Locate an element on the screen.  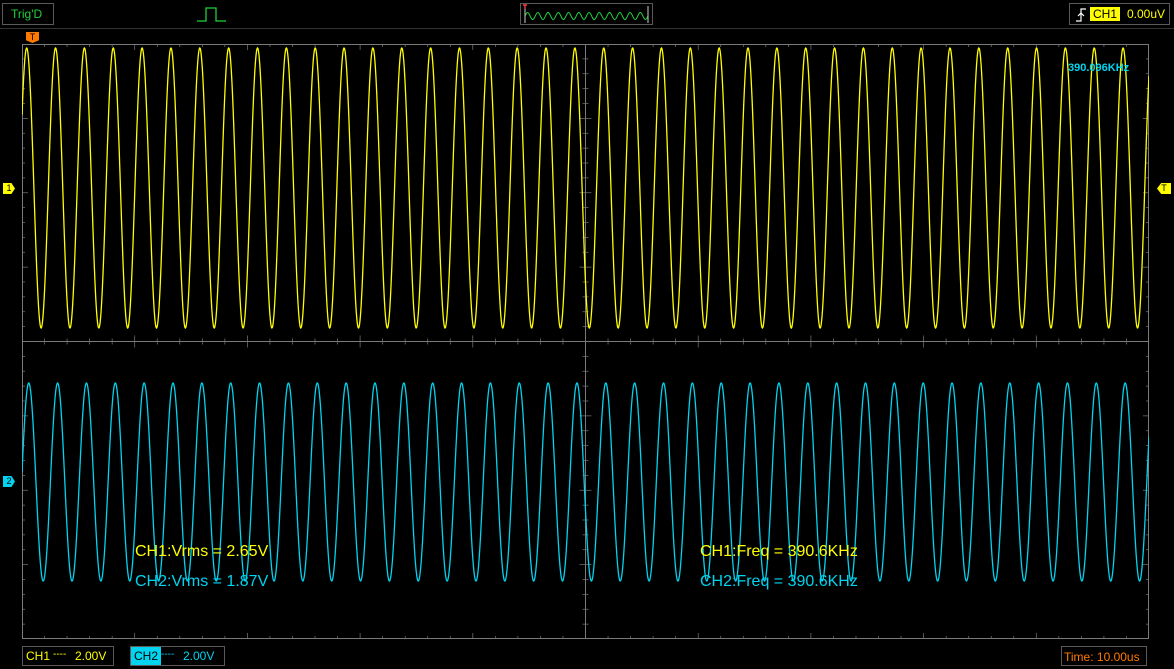
ch1-freq-measurement: CH1:Freq = 390.6KHz is located at coordinates (779, 551).